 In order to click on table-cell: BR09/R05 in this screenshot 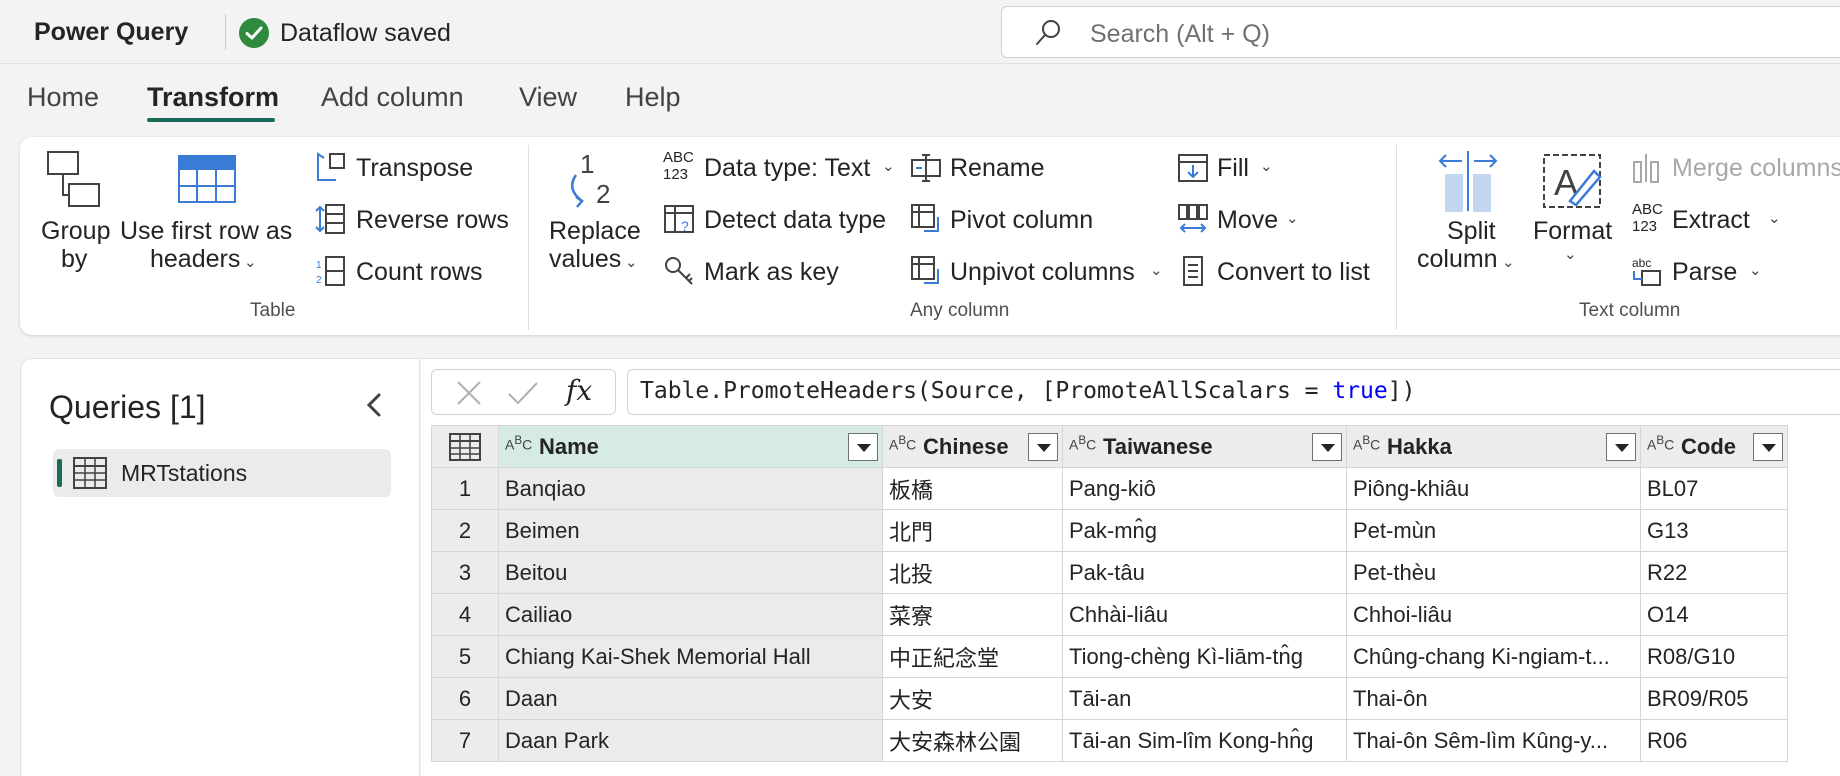, I will do `click(1714, 698)`.